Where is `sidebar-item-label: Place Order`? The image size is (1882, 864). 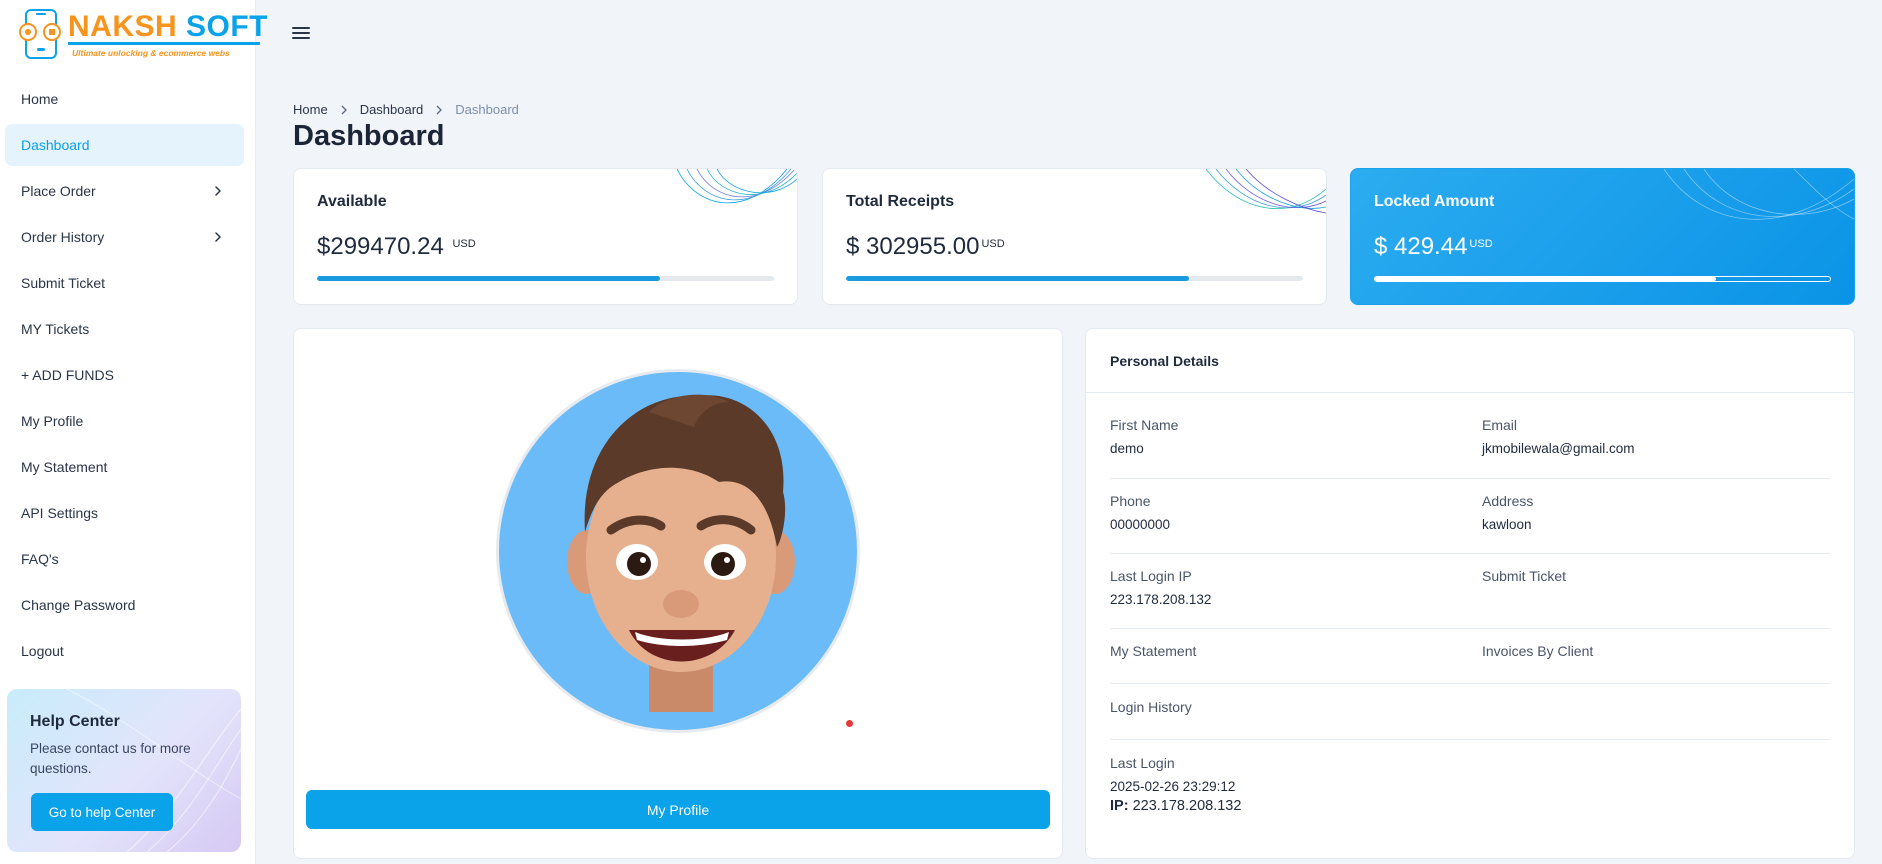
sidebar-item-label: Place Order is located at coordinates (58, 191).